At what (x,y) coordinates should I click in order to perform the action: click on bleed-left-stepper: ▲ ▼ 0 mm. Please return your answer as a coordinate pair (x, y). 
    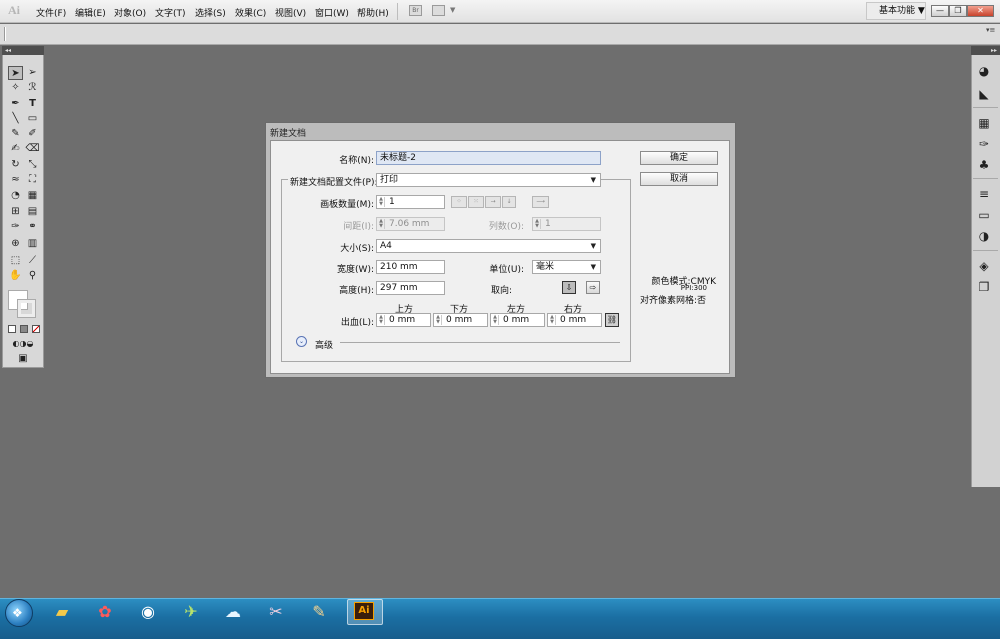
    Looking at the image, I should click on (517, 320).